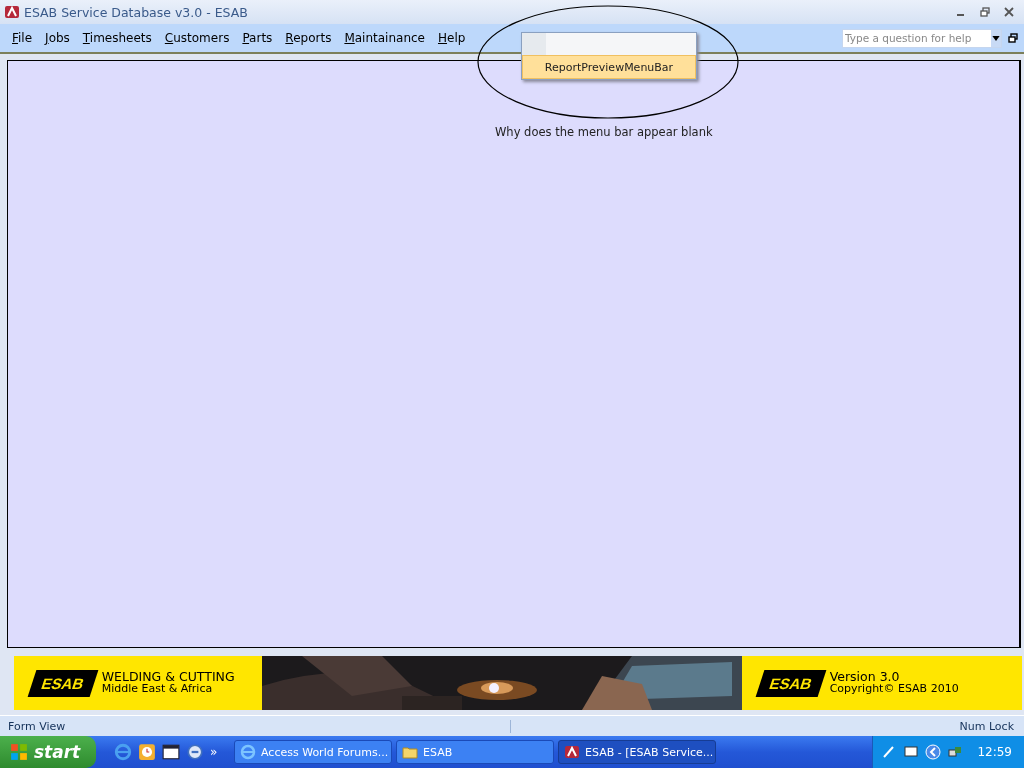  Describe the element at coordinates (911, 752) in the screenshot. I see `monitor-icon` at that location.